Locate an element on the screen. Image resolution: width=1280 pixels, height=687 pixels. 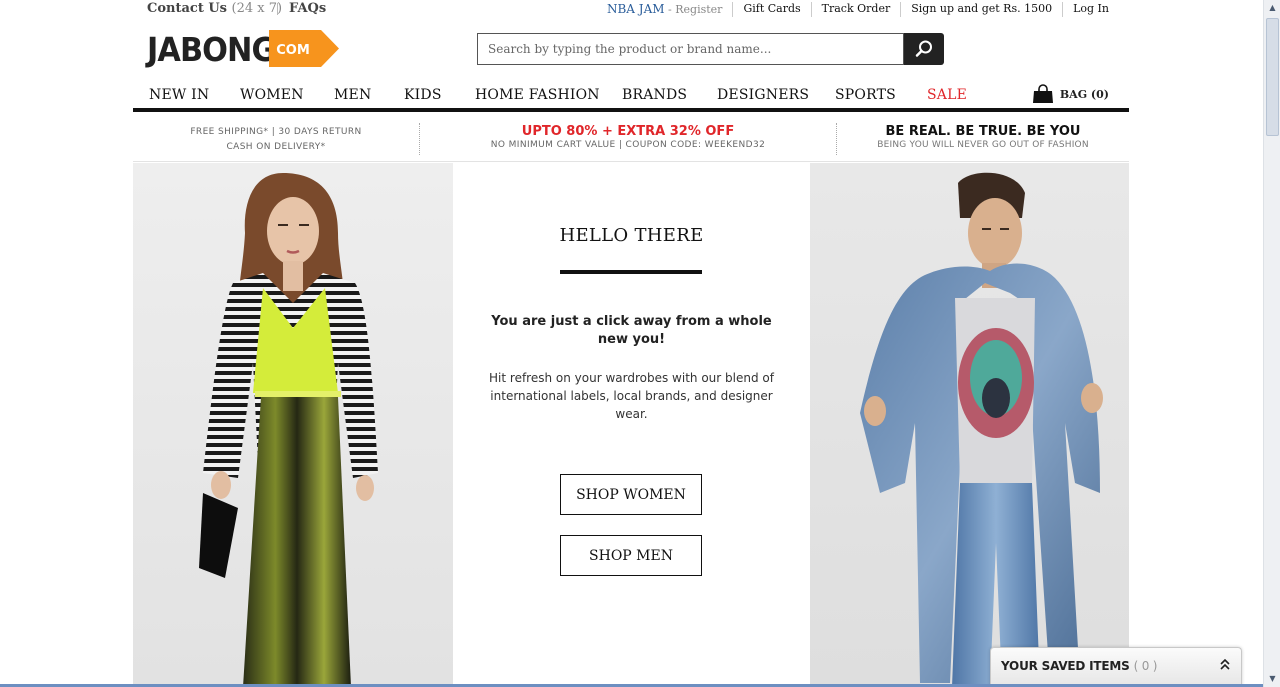
bag-label: BAG (0) is located at coordinates (1084, 94).